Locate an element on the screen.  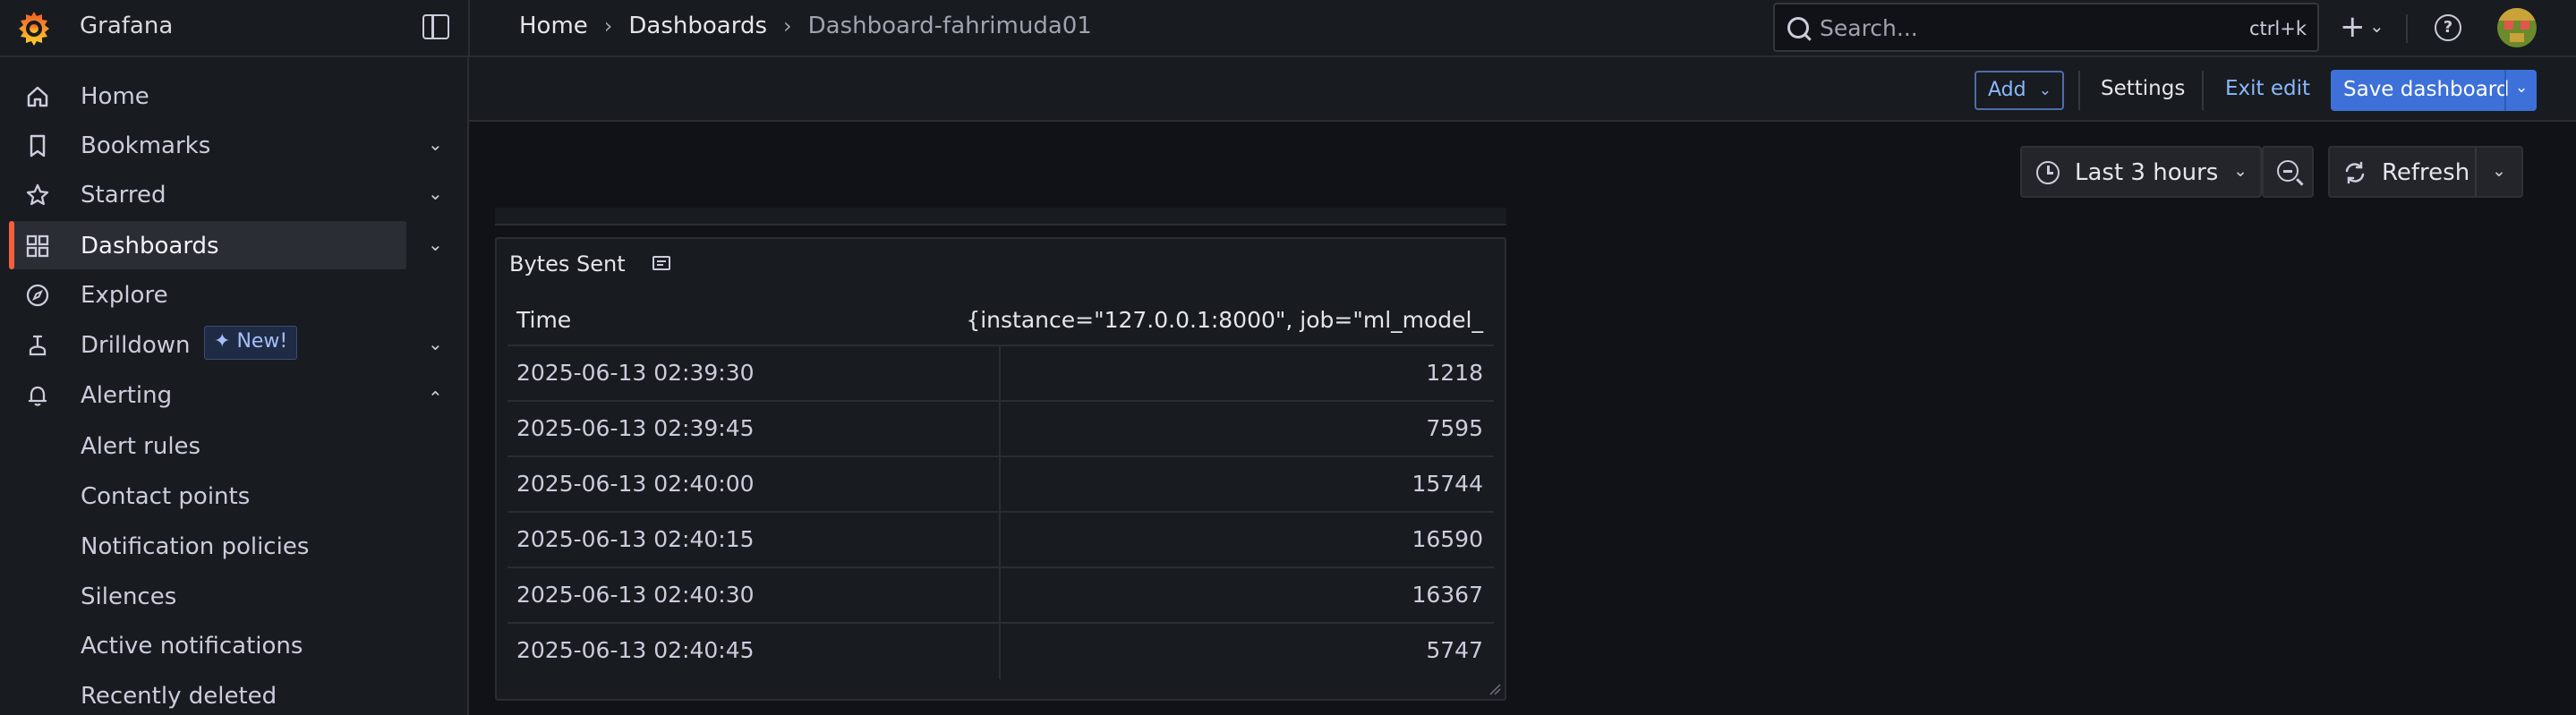
panel-info-icon is located at coordinates (661, 263).